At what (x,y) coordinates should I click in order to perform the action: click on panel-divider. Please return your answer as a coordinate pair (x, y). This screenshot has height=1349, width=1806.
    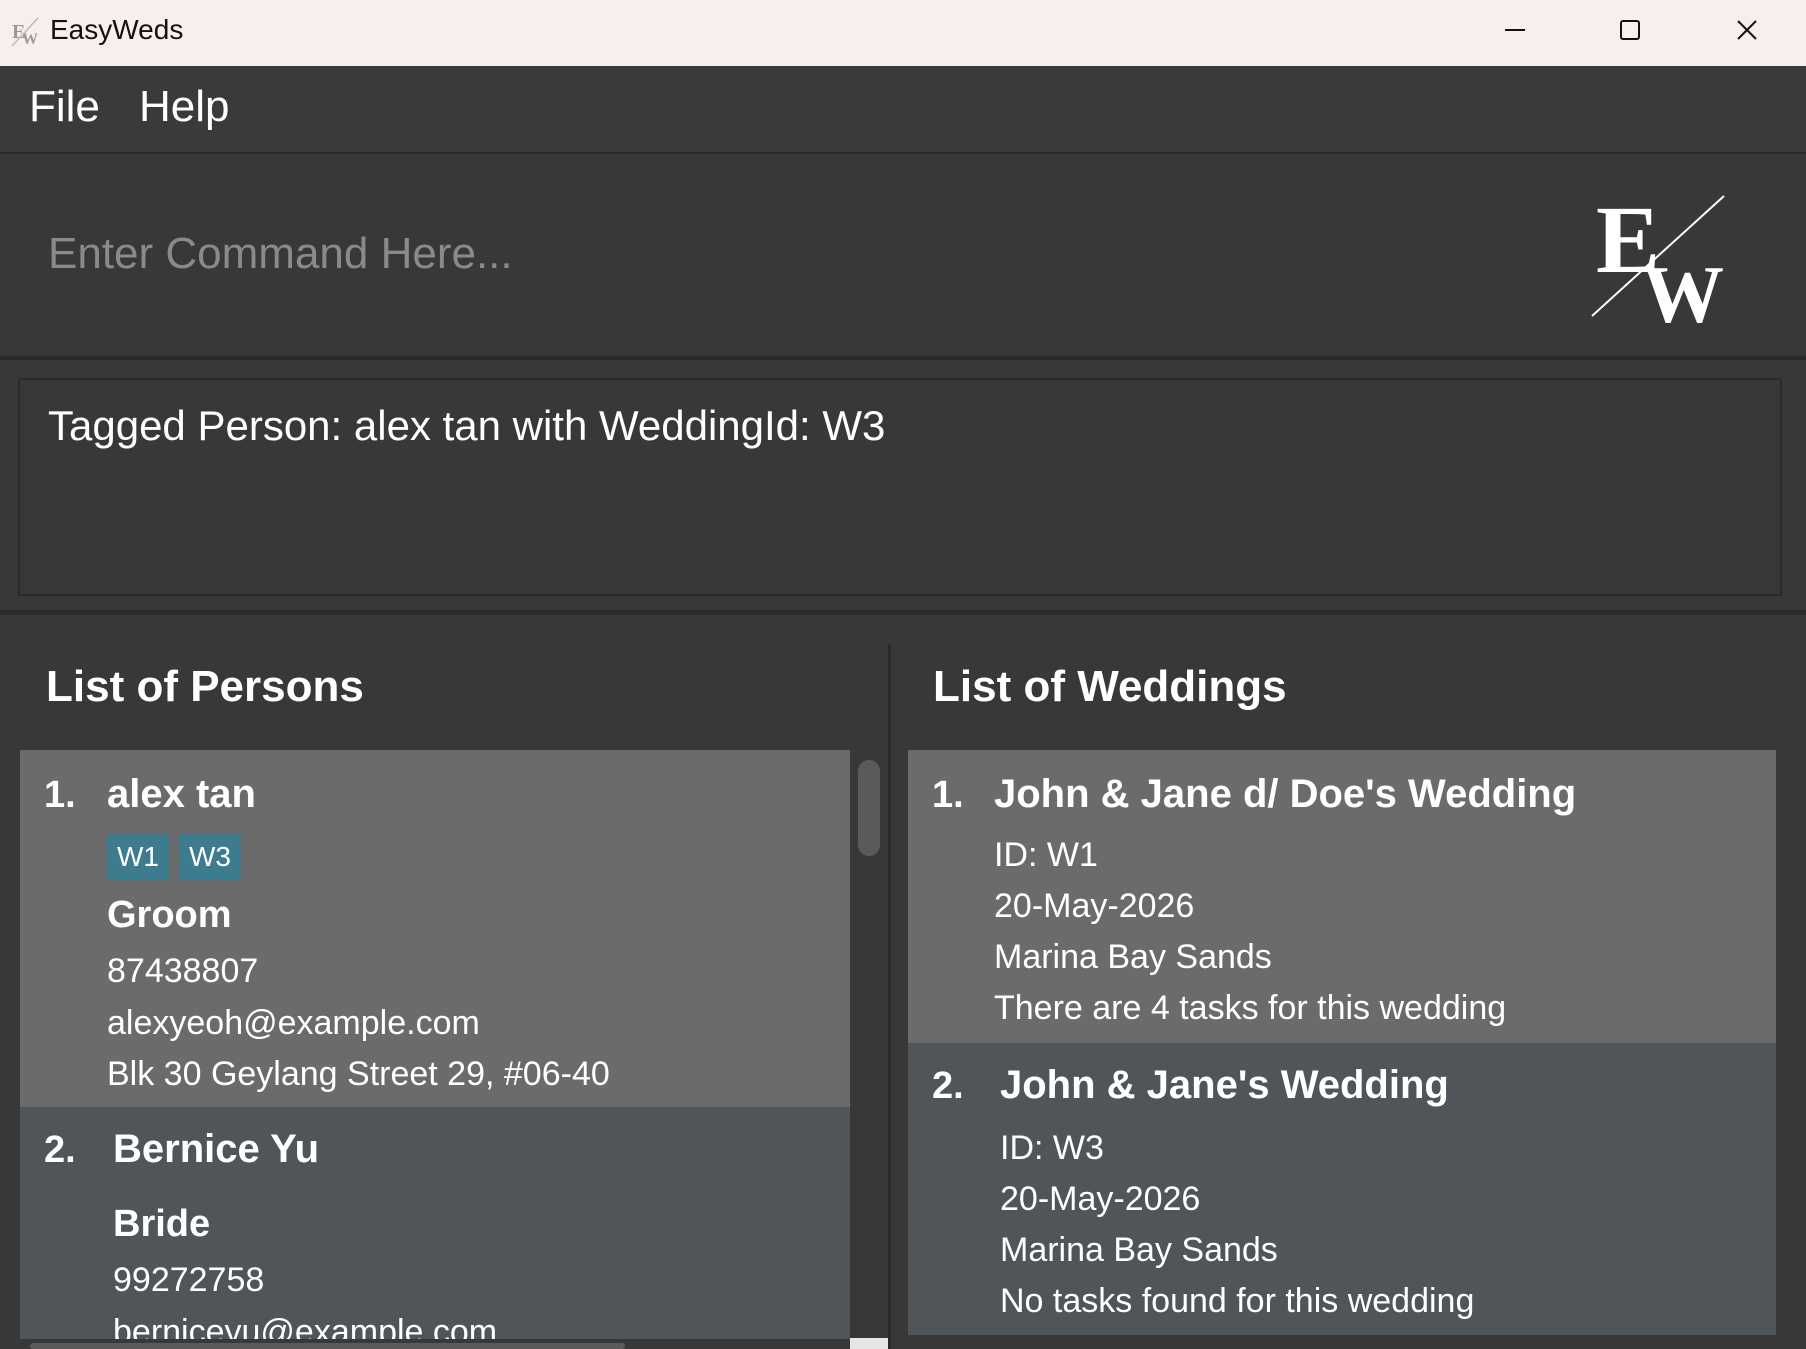
    Looking at the image, I should click on (889, 996).